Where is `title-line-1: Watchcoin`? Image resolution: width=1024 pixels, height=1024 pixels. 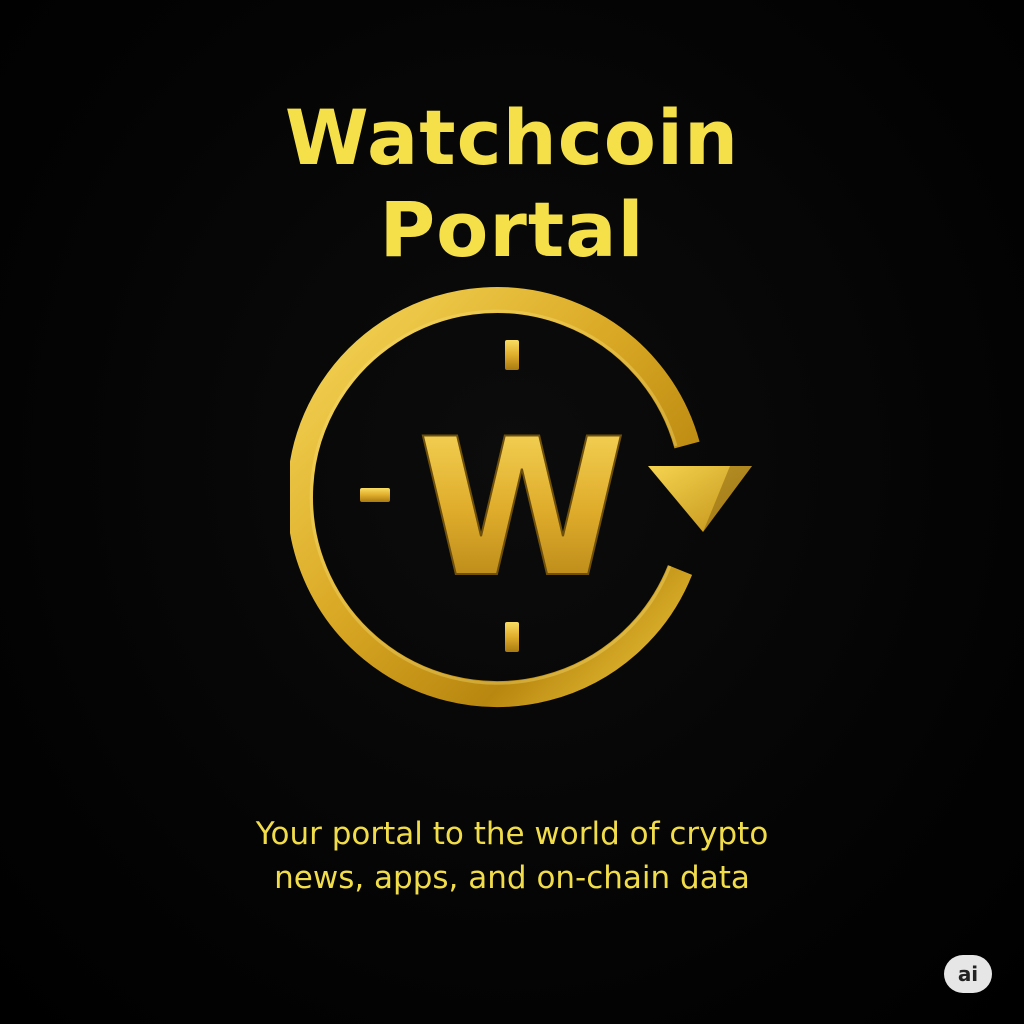
title-line-1: Watchcoin is located at coordinates (512, 137).